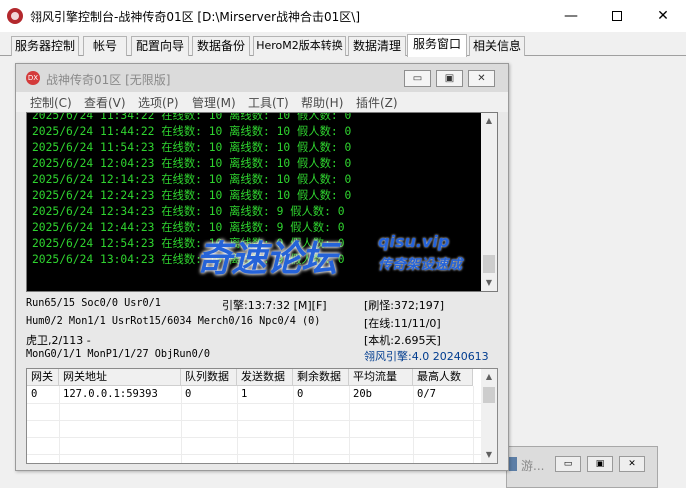 This screenshot has height=488, width=686. What do you see at coordinates (188, 394) in the screenshot?
I see `cell-queue-data: 0` at bounding box center [188, 394].